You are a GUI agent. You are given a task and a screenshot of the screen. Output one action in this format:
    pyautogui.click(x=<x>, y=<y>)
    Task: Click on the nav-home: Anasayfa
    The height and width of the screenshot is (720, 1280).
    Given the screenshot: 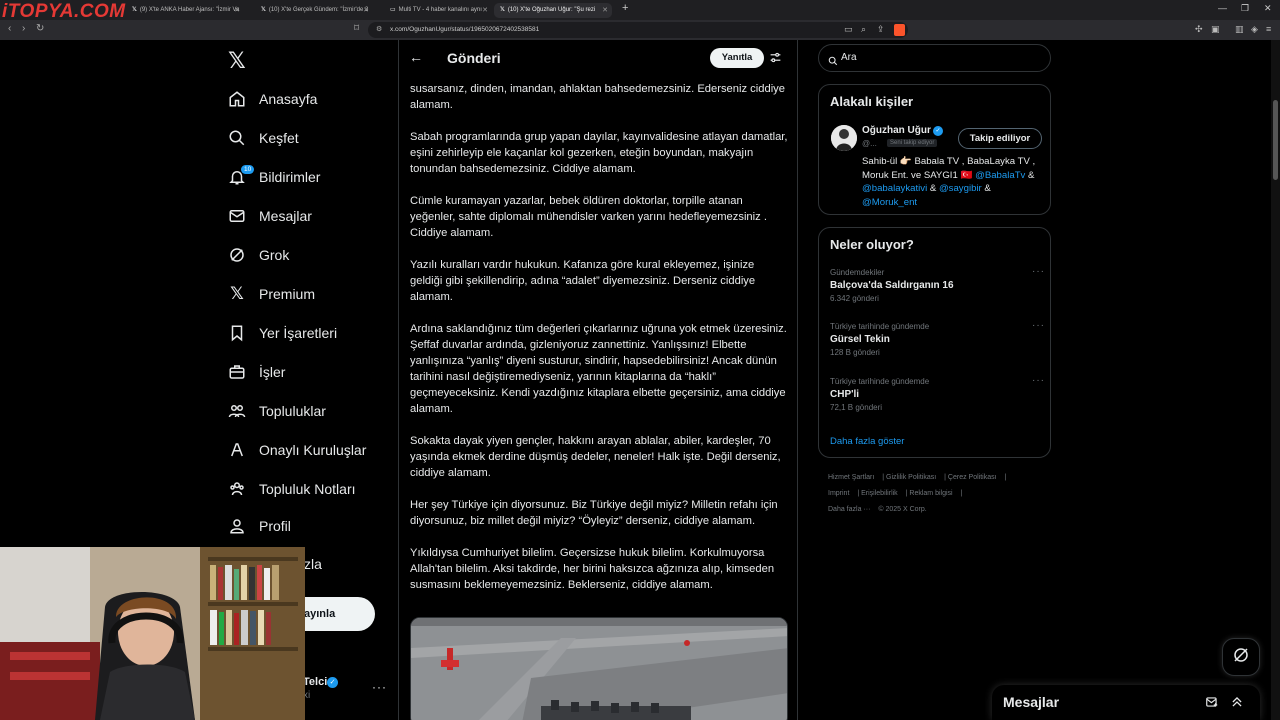 What is the action you would take?
    pyautogui.click(x=272, y=99)
    